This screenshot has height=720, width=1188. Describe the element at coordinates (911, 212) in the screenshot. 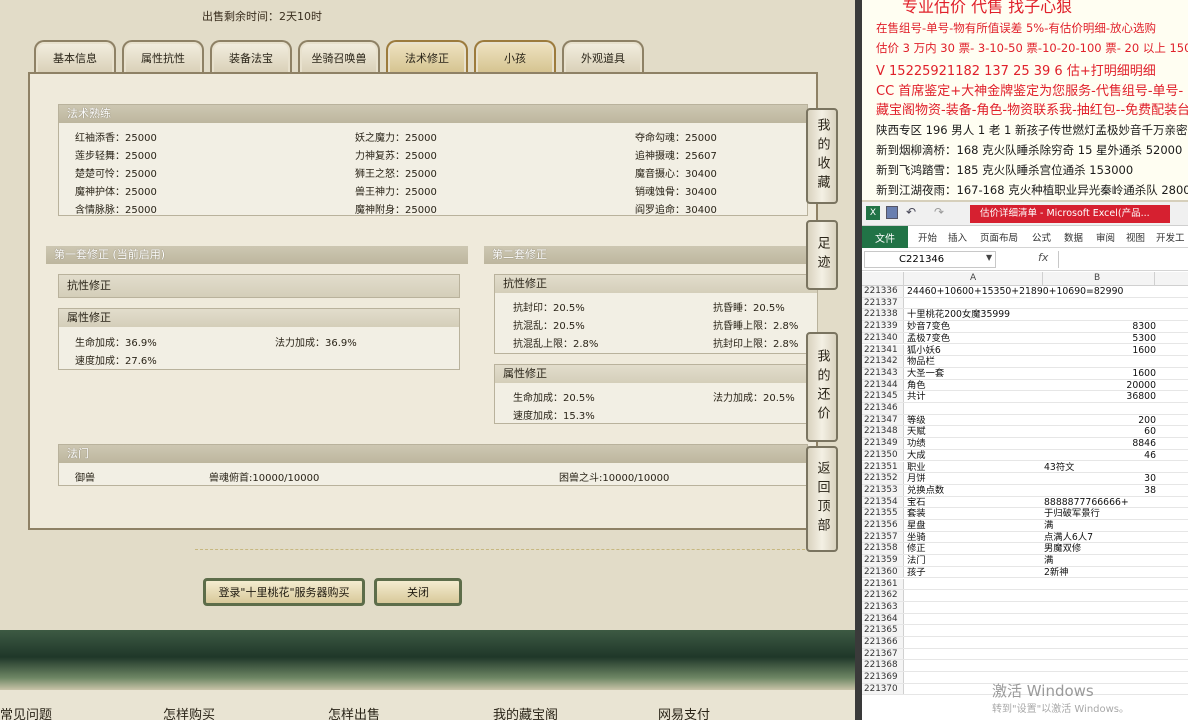

I see `undo-icon: ↶` at that location.